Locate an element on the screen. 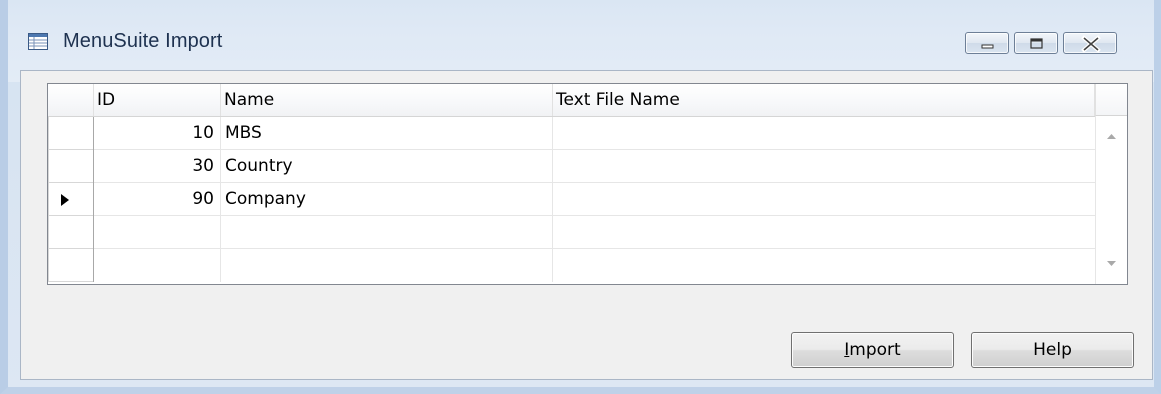 Image resolution: width=1161 pixels, height=394 pixels. table-row: 10 MBS is located at coordinates (571, 133).